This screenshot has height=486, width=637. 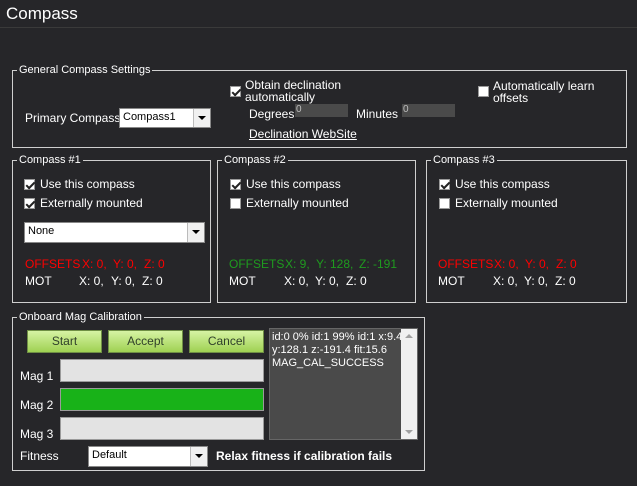 I want to click on scroll-down-icon, so click(x=409, y=432).